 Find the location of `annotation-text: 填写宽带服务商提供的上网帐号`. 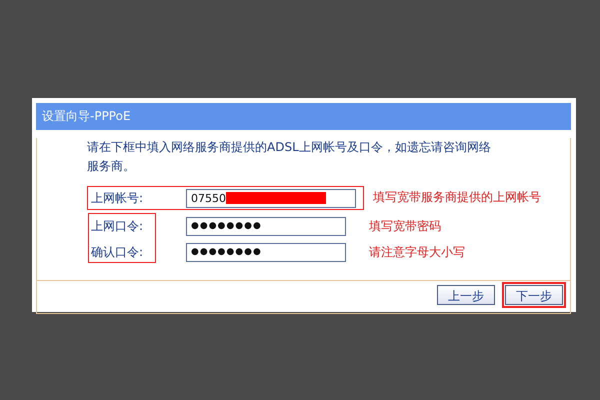

annotation-text: 填写宽带服务商提供的上网帐号 is located at coordinates (457, 197).